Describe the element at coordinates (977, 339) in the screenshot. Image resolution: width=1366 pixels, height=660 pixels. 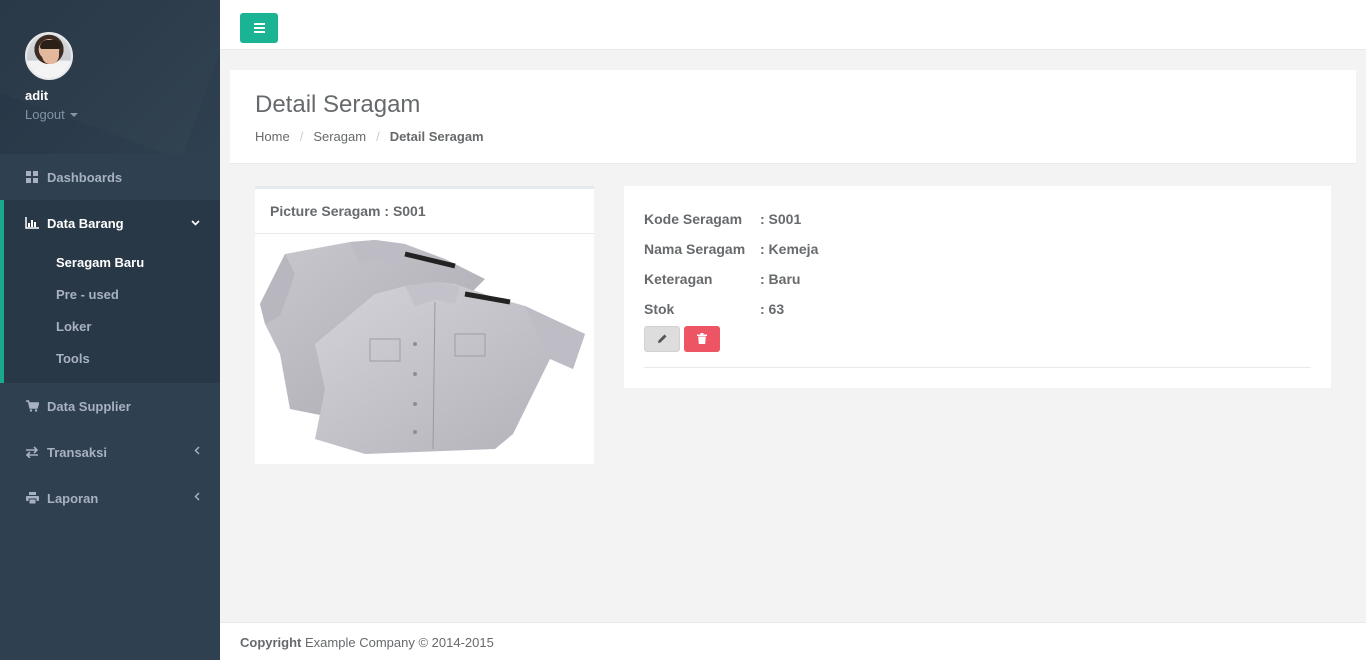
I see `detail-actions` at that location.